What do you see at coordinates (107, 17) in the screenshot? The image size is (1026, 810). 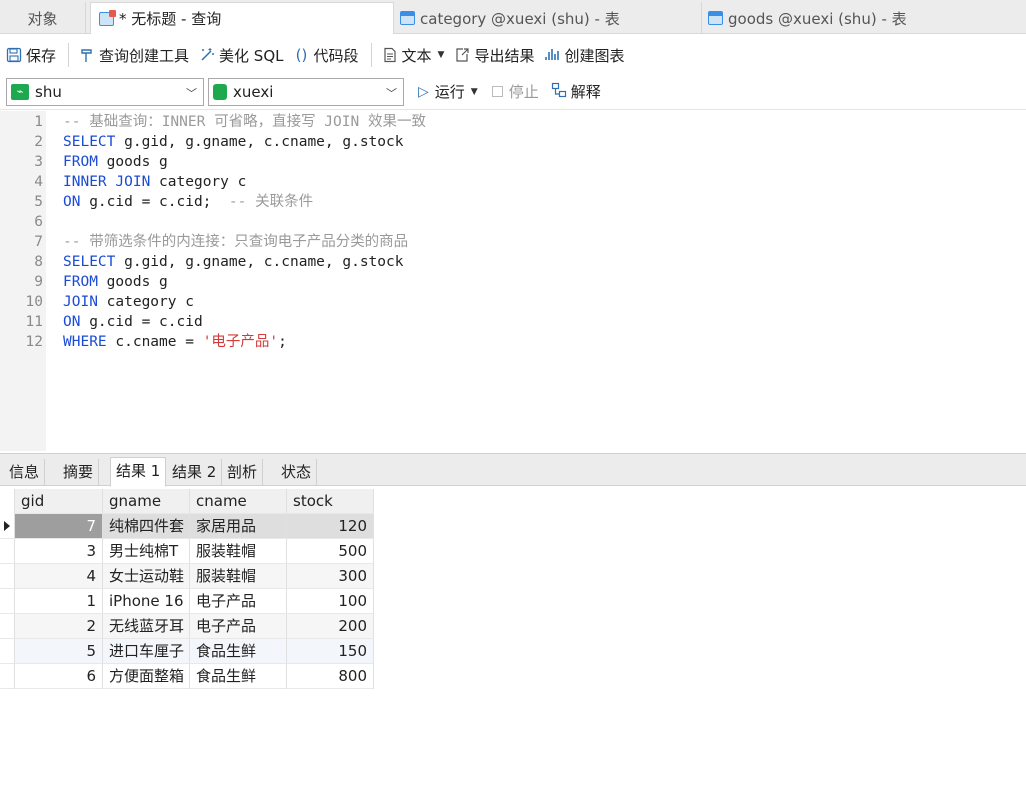 I see `query-icon` at bounding box center [107, 17].